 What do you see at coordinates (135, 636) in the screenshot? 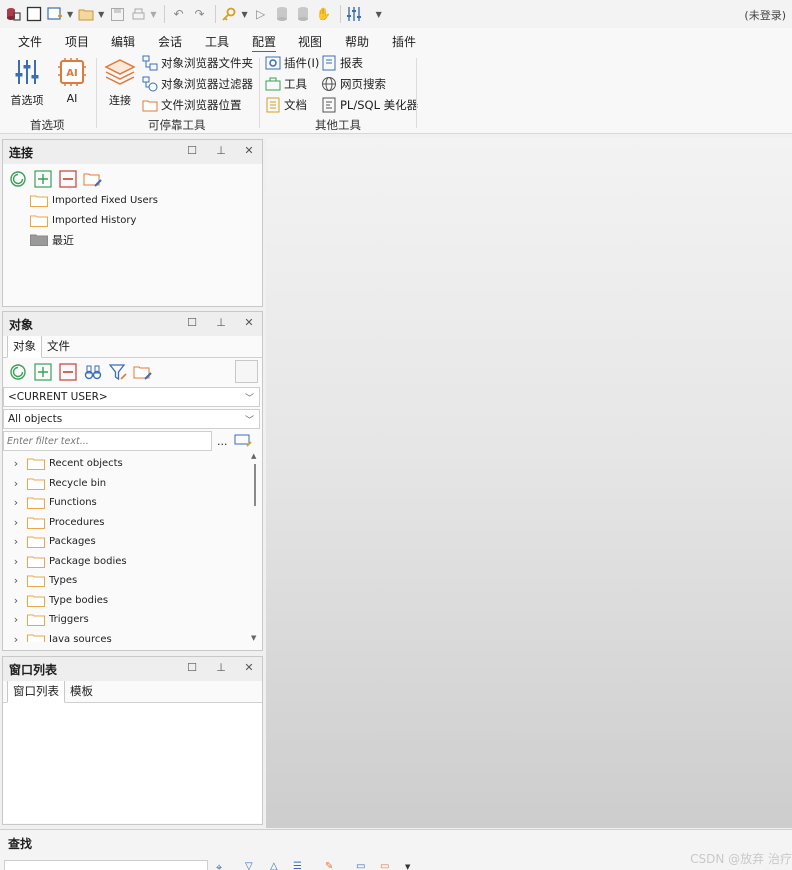
I see `tree-row: › Java sources` at bounding box center [135, 636].